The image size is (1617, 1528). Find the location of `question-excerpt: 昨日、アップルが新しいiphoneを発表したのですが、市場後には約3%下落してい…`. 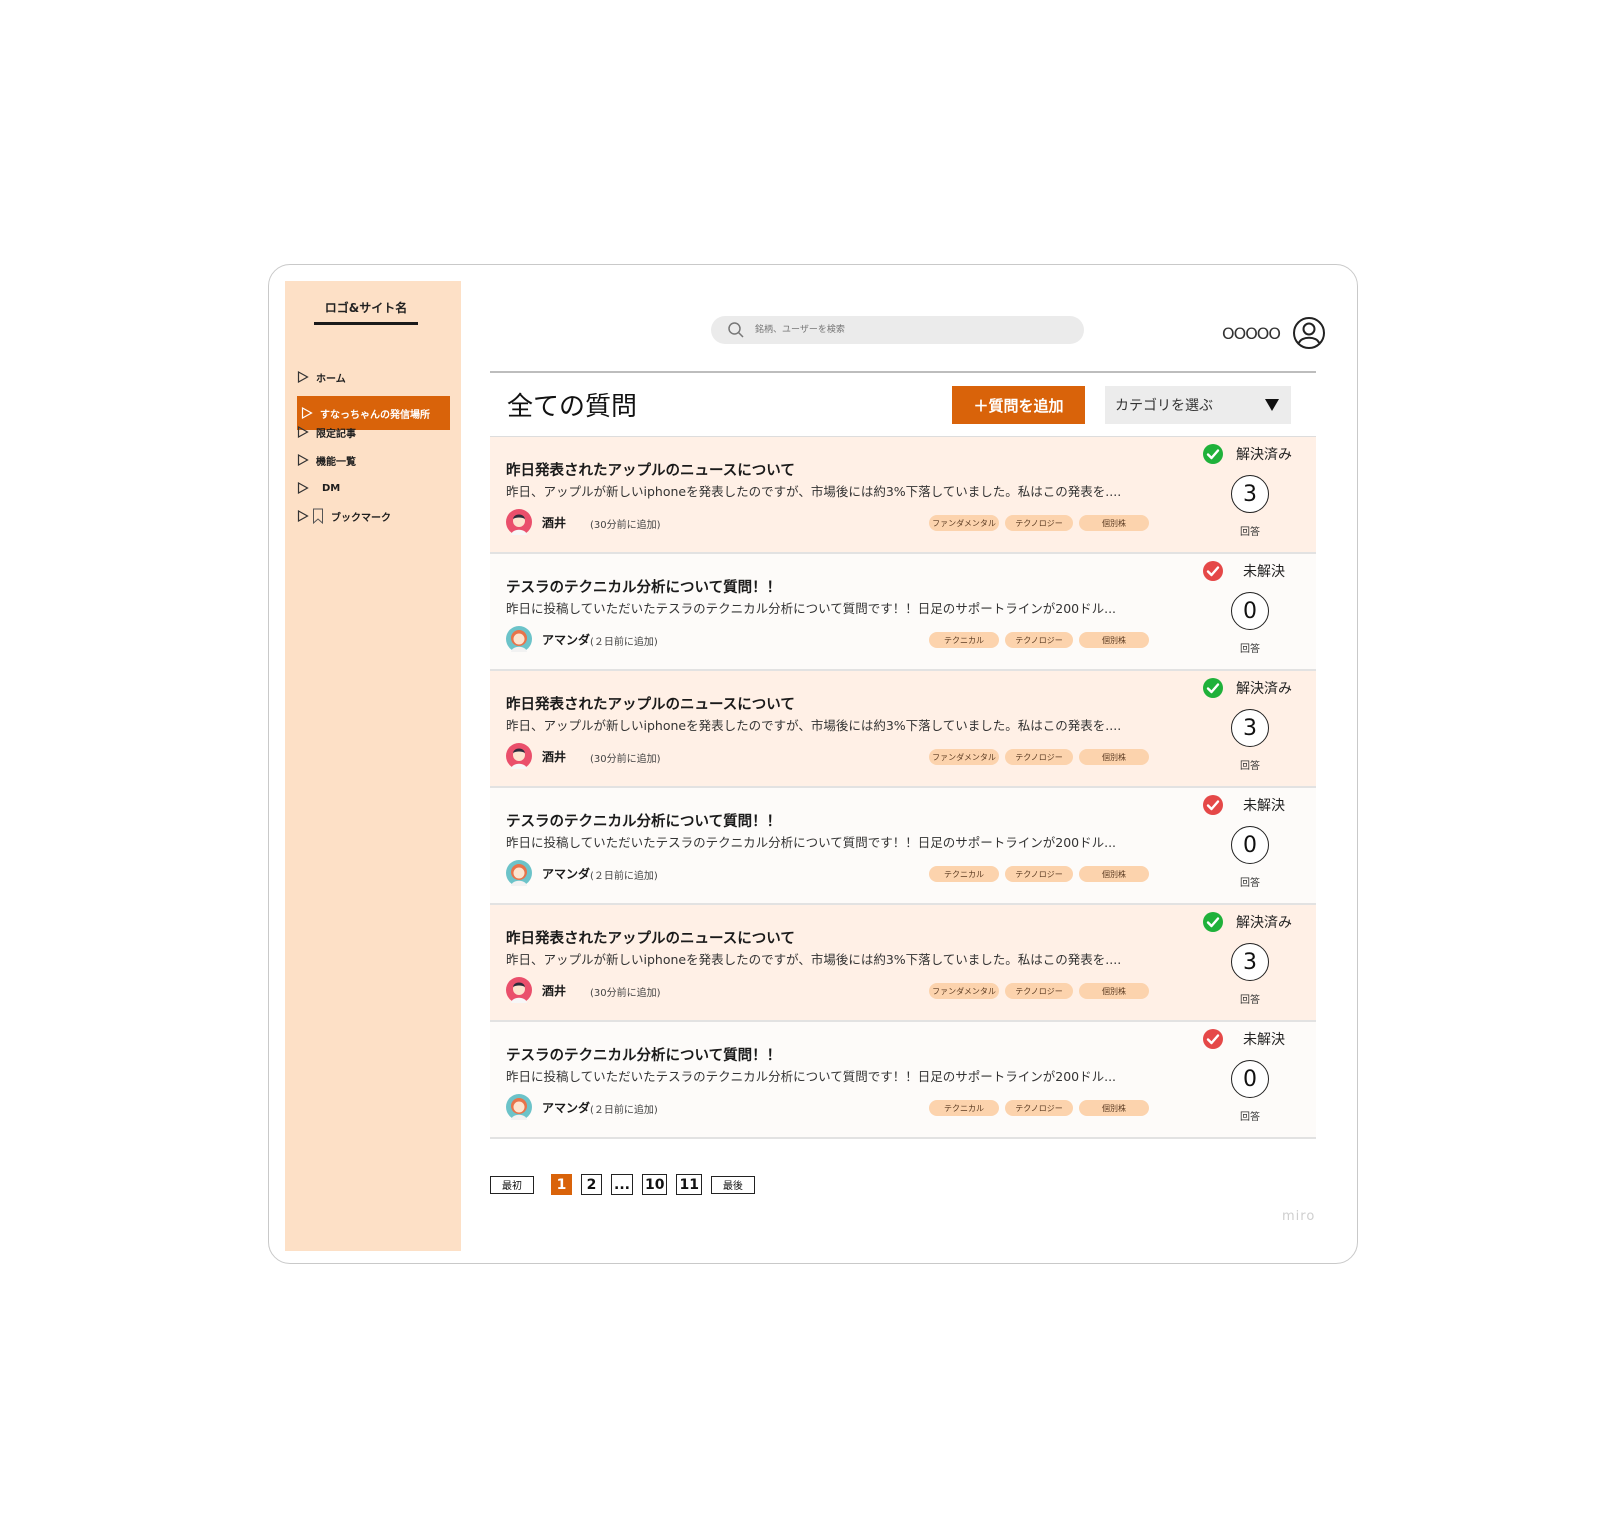

question-excerpt: 昨日、アップルが新しいiphoneを発表したのですが、市場後には約3%下落してい… is located at coordinates (814, 959).